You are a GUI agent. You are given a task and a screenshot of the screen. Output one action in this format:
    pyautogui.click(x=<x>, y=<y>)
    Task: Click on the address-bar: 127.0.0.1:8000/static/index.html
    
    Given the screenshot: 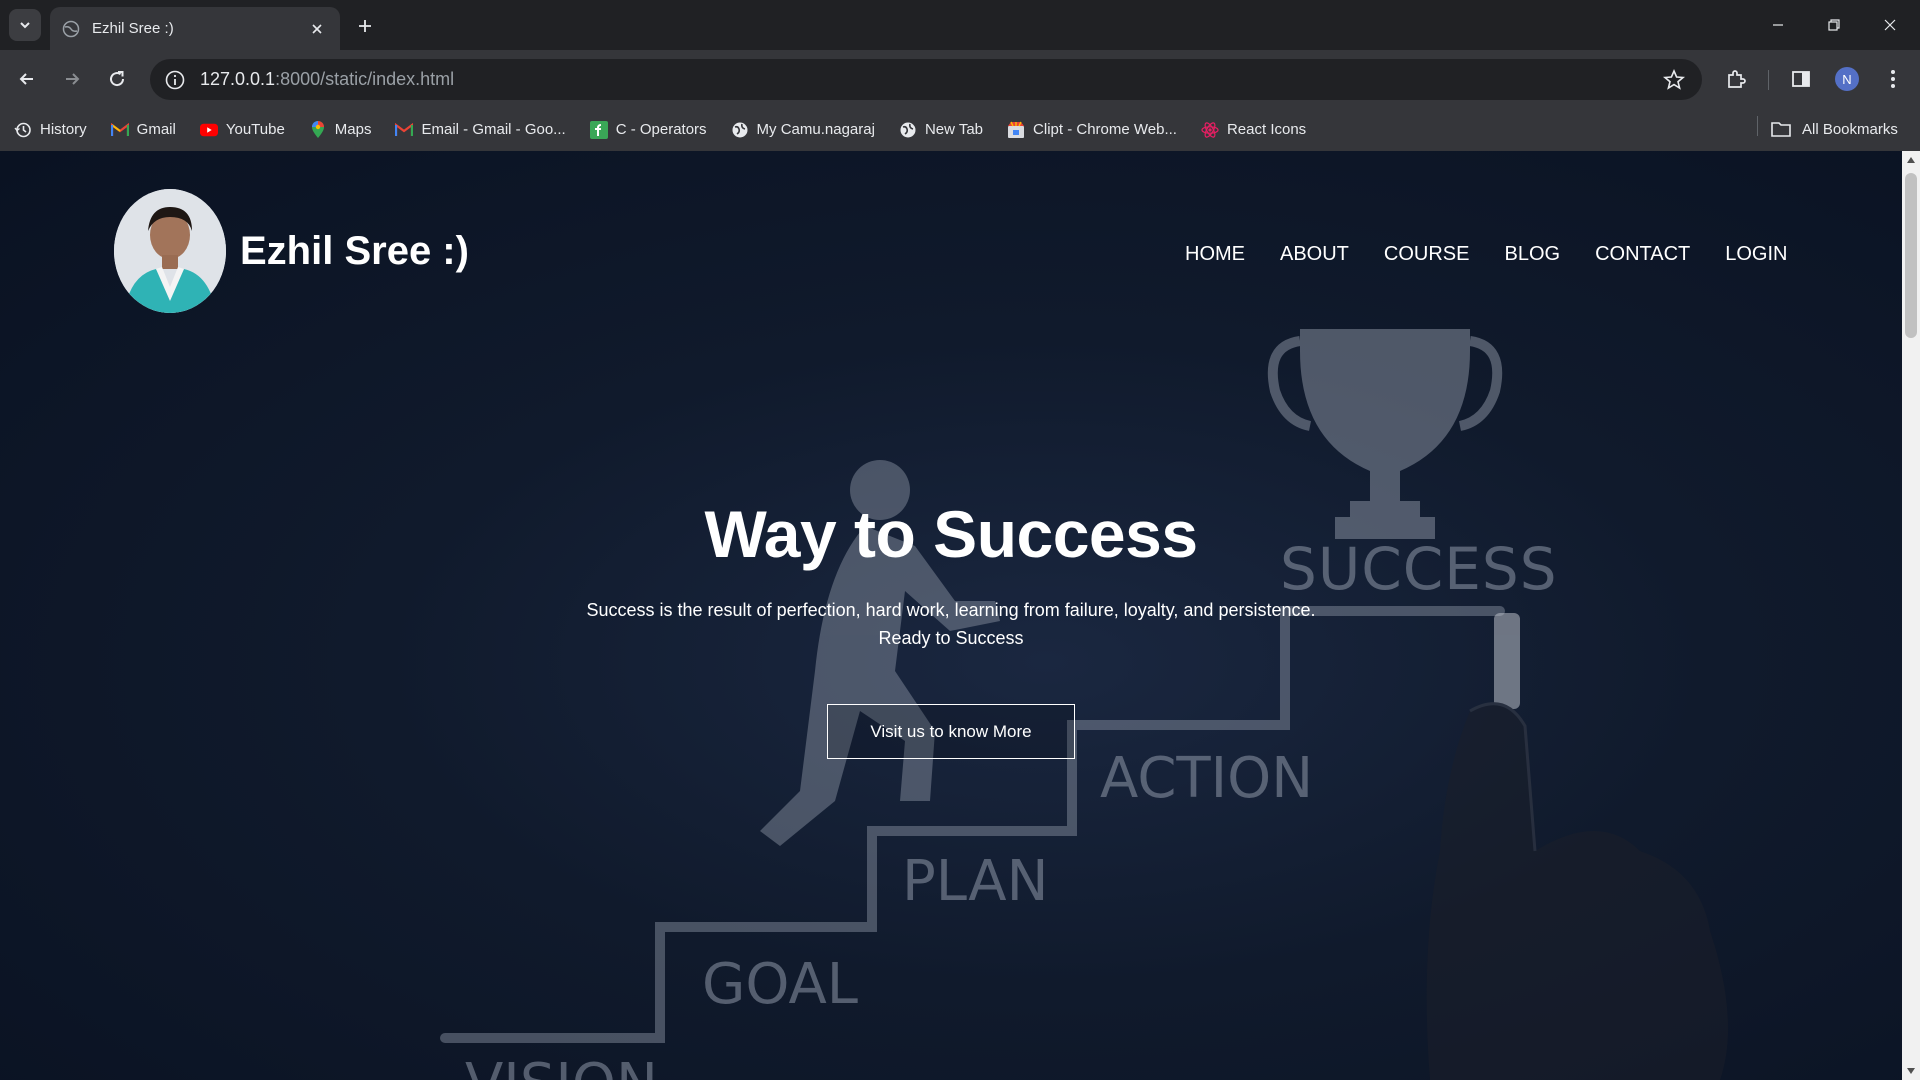 What is the action you would take?
    pyautogui.click(x=926, y=79)
    